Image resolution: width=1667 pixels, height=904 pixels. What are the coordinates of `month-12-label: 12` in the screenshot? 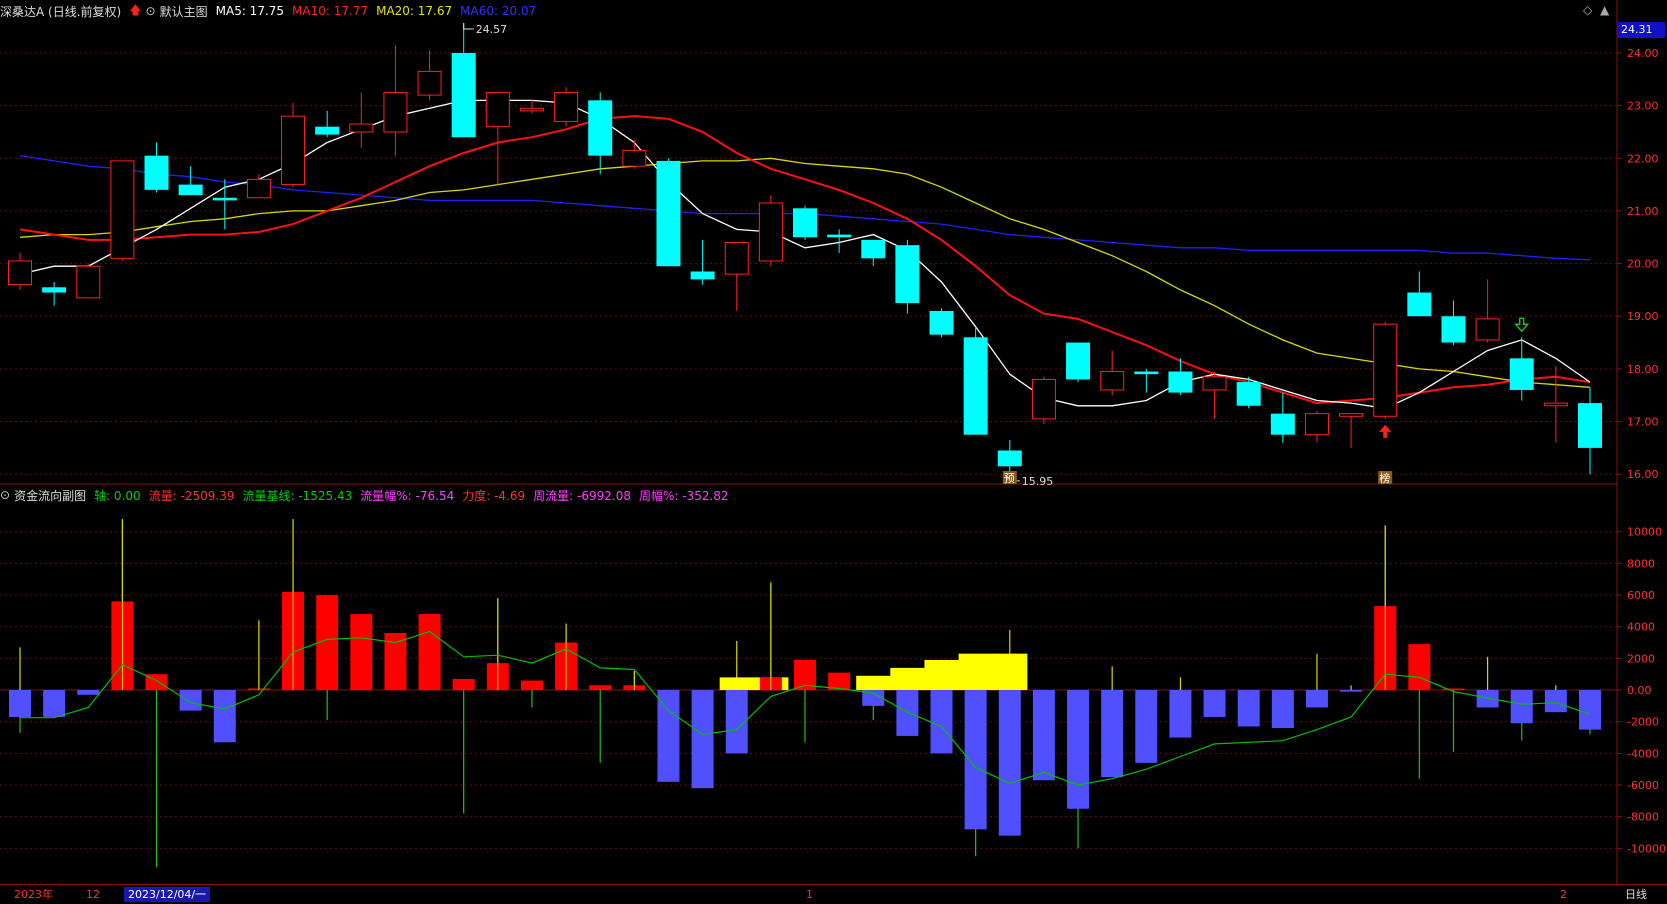 It's located at (93, 894).